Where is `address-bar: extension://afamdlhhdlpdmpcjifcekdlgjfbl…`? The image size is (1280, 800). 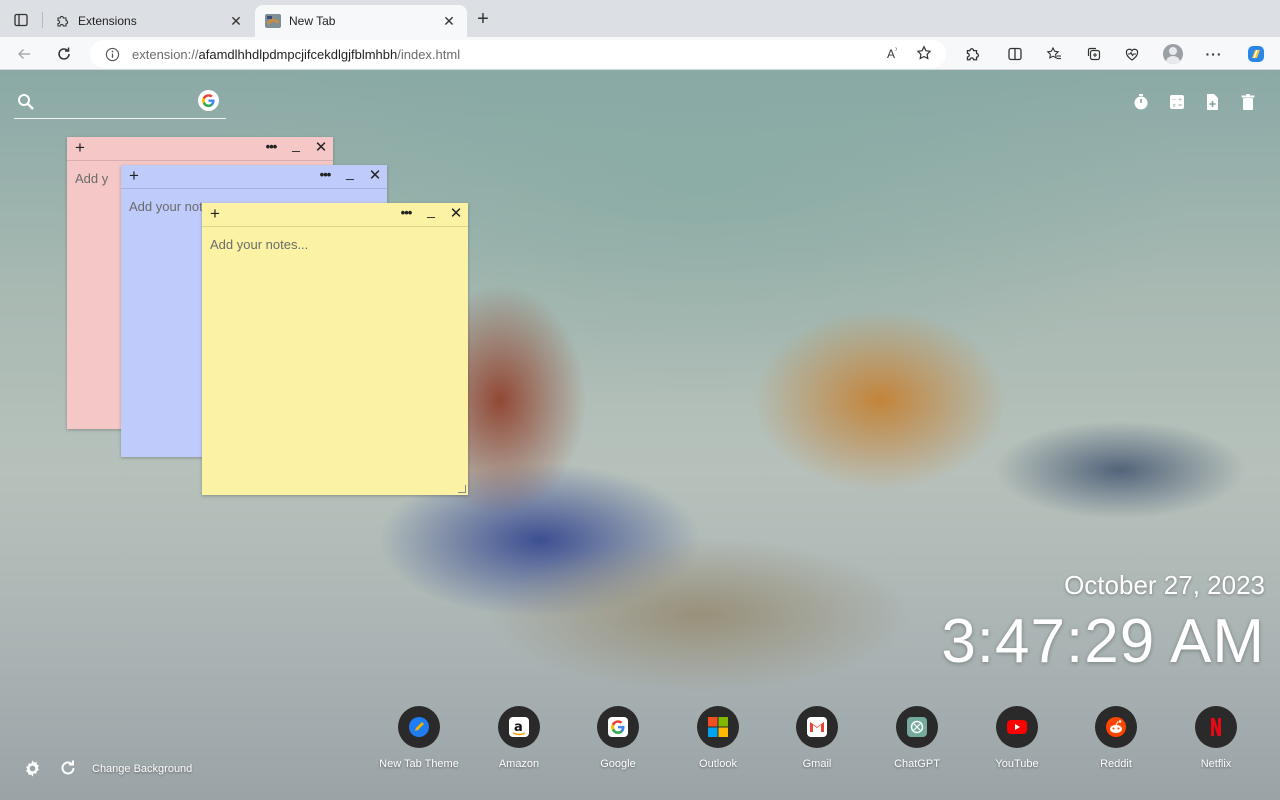
address-bar: extension://afamdlhhdlpdmpcjifcekdlgjfbl… is located at coordinates (518, 54).